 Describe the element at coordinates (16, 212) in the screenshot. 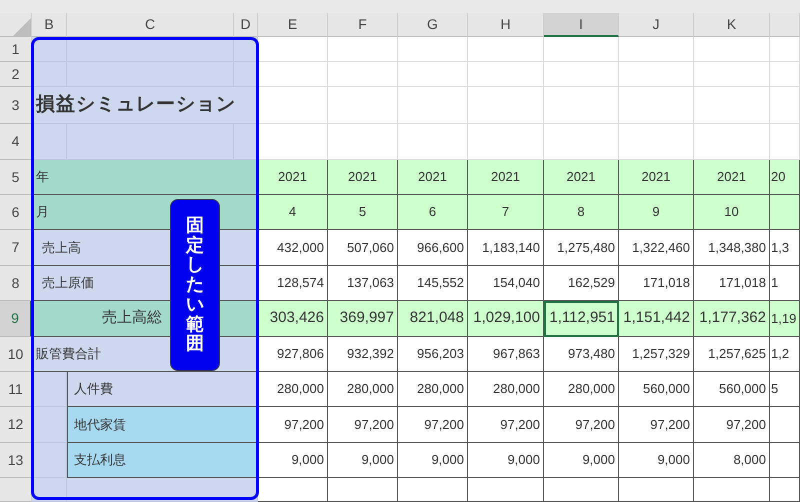

I see `row-header: 6` at that location.